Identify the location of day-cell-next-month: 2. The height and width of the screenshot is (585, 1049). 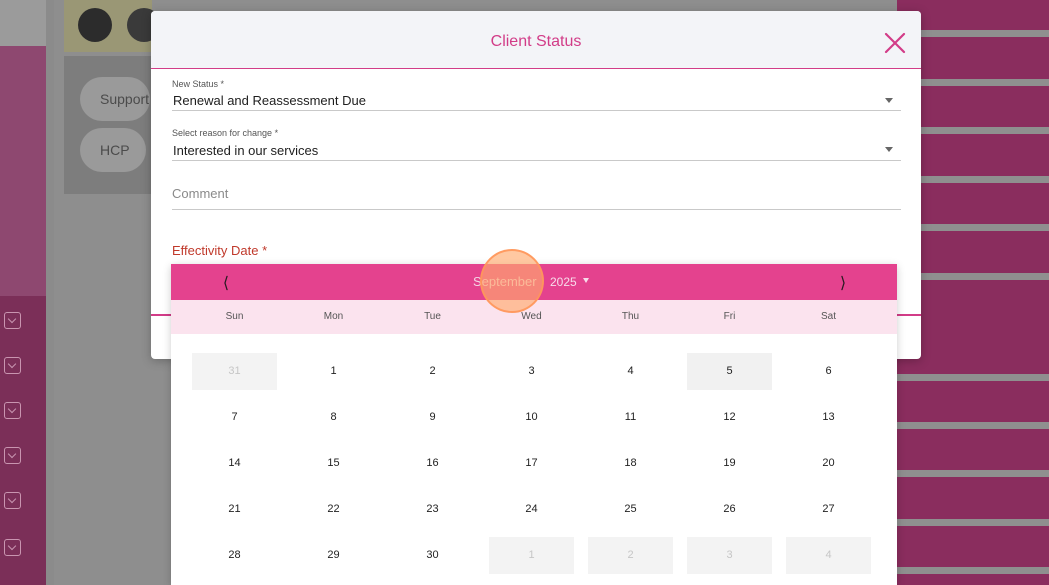
(630, 555).